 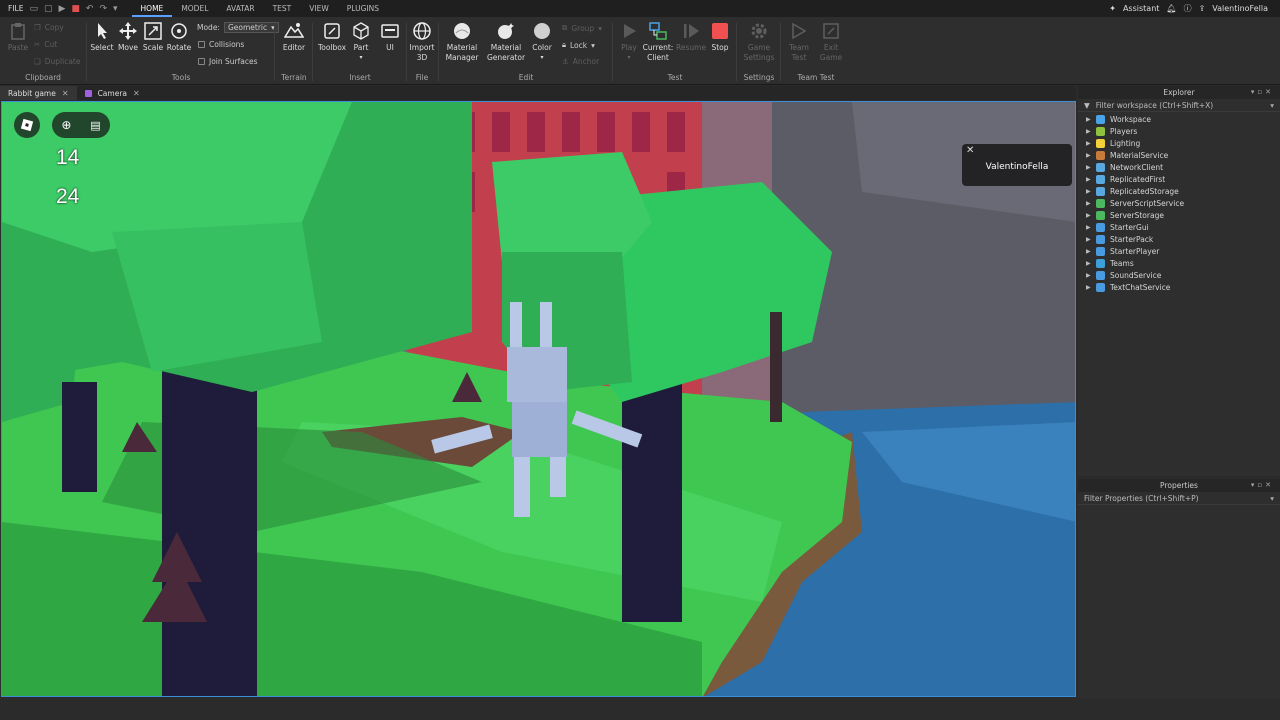 What do you see at coordinates (1136, 275) in the screenshot?
I see `explorer-item-label: SoundService` at bounding box center [1136, 275].